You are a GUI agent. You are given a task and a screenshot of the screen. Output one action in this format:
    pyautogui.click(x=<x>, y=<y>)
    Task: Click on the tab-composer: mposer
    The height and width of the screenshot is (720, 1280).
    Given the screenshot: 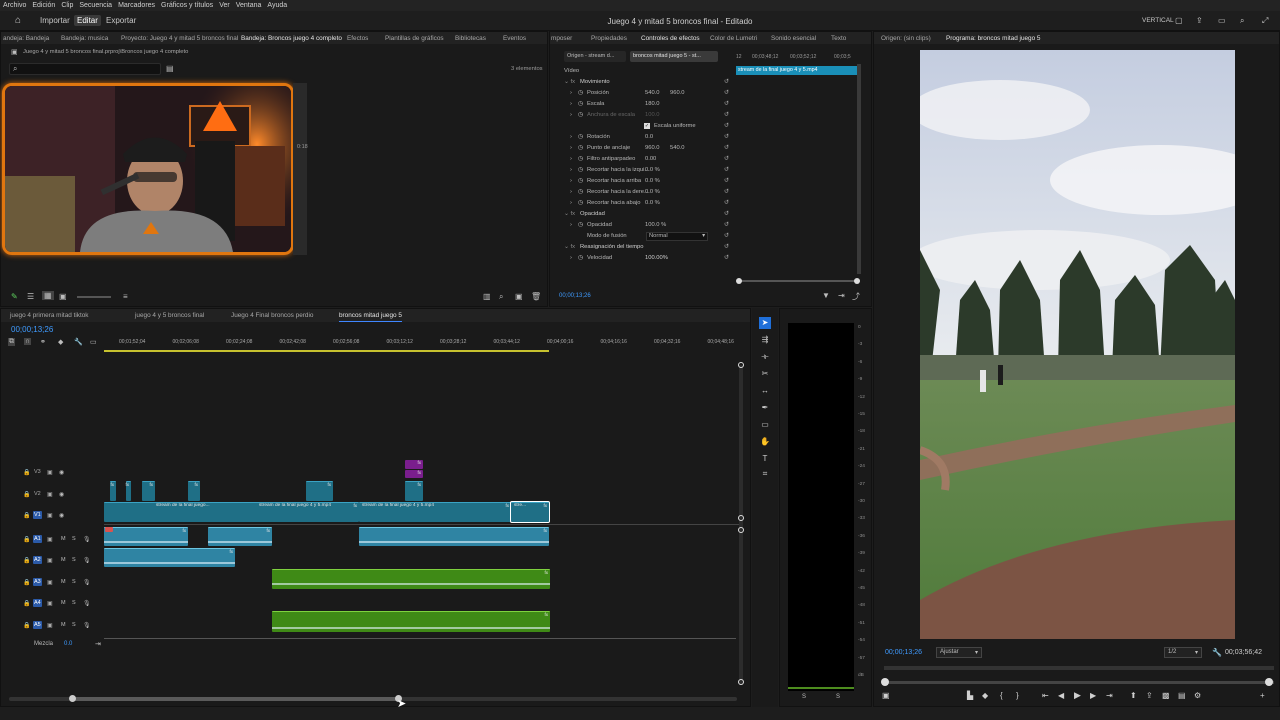 What is the action you would take?
    pyautogui.click(x=561, y=38)
    